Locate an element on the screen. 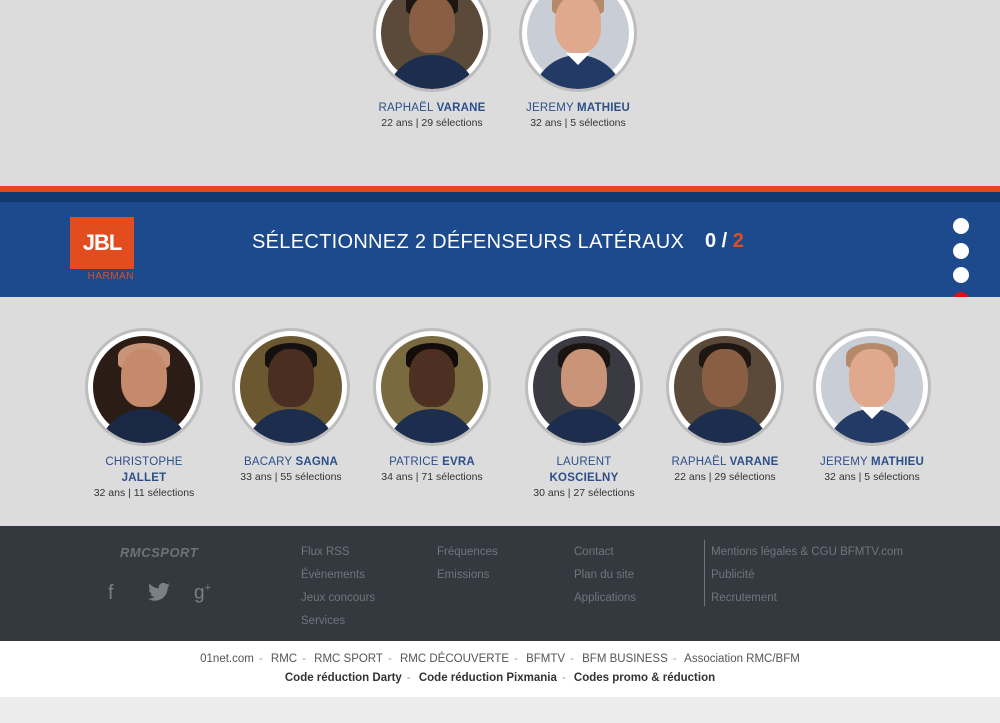  network-link: RMC DÉCOUVERTE is located at coordinates (454, 659).